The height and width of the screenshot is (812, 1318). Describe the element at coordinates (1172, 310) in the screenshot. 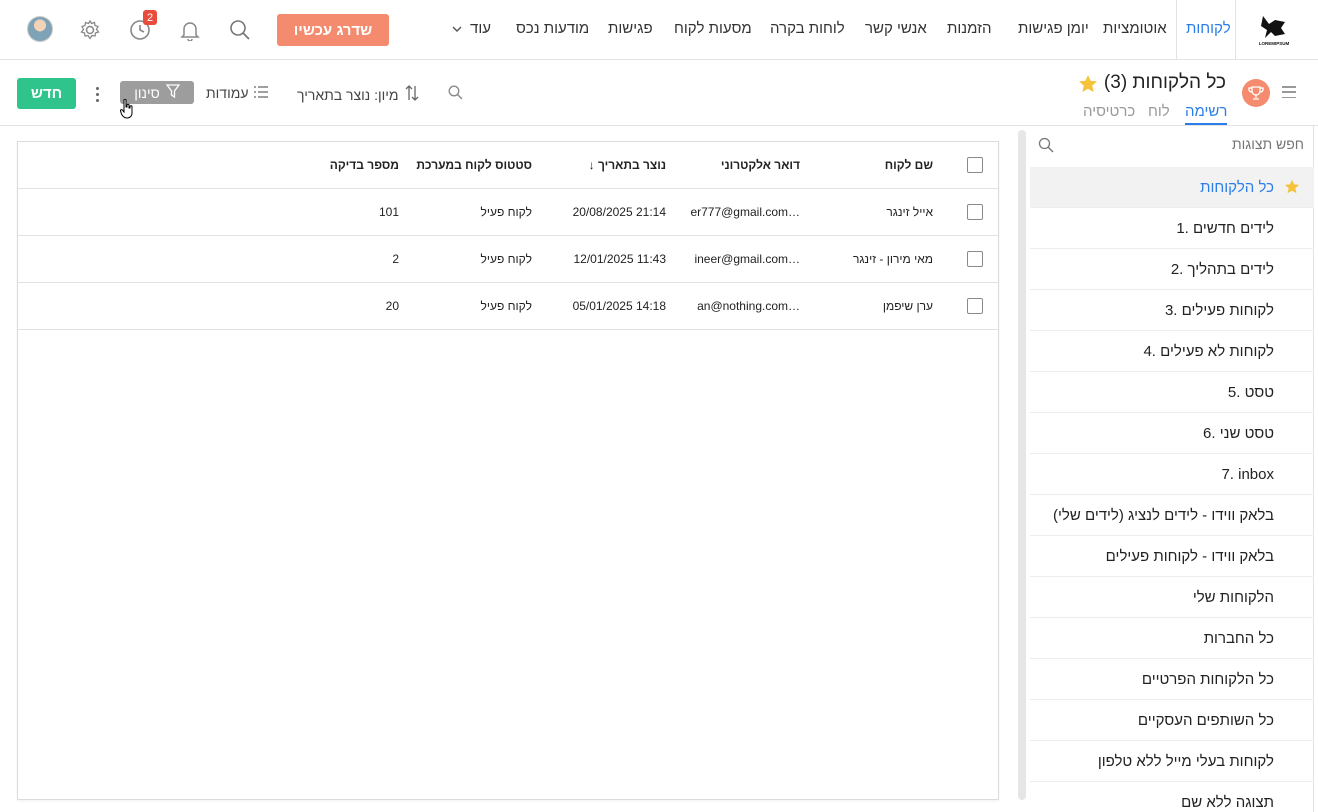

I see `sidebar-item: 3. לקוחות פעילים` at that location.